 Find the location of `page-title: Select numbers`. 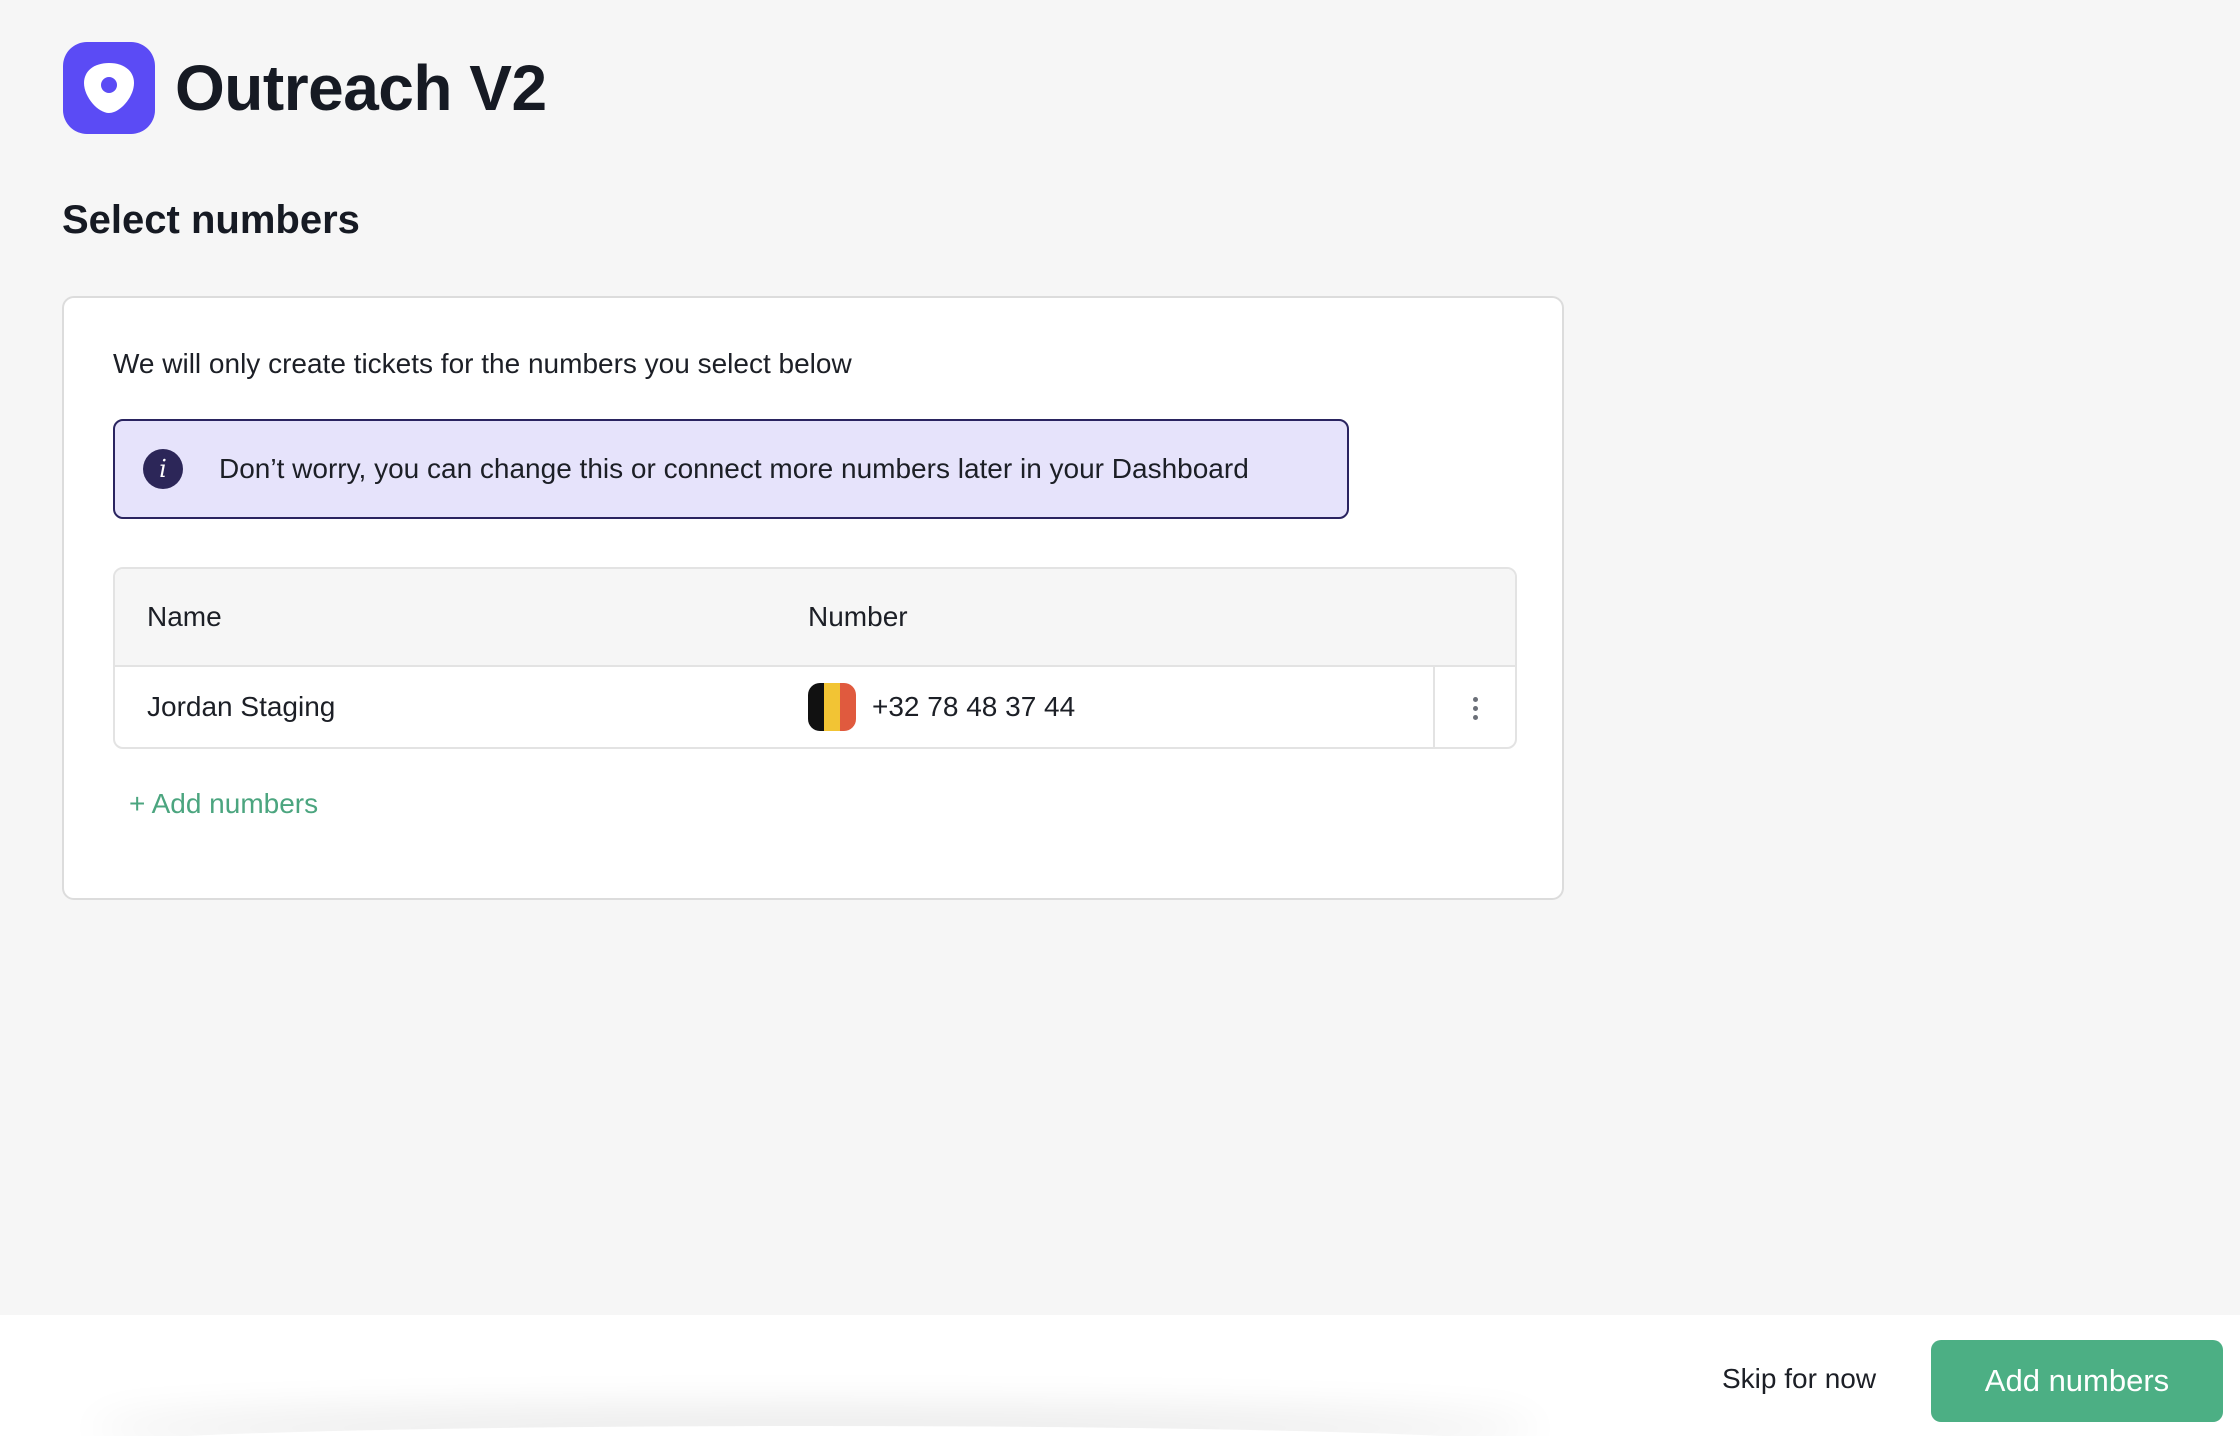

page-title: Select numbers is located at coordinates (211, 220).